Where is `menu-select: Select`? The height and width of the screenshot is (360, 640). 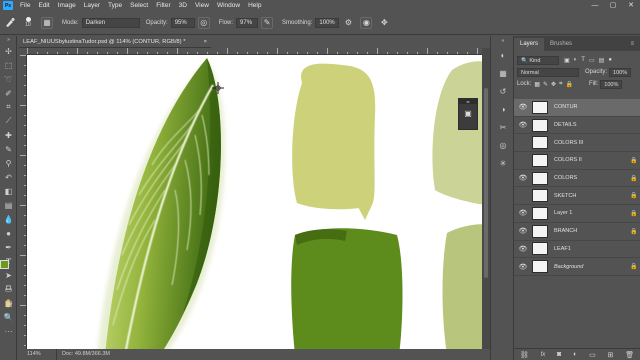 menu-select: Select is located at coordinates (139, 5).